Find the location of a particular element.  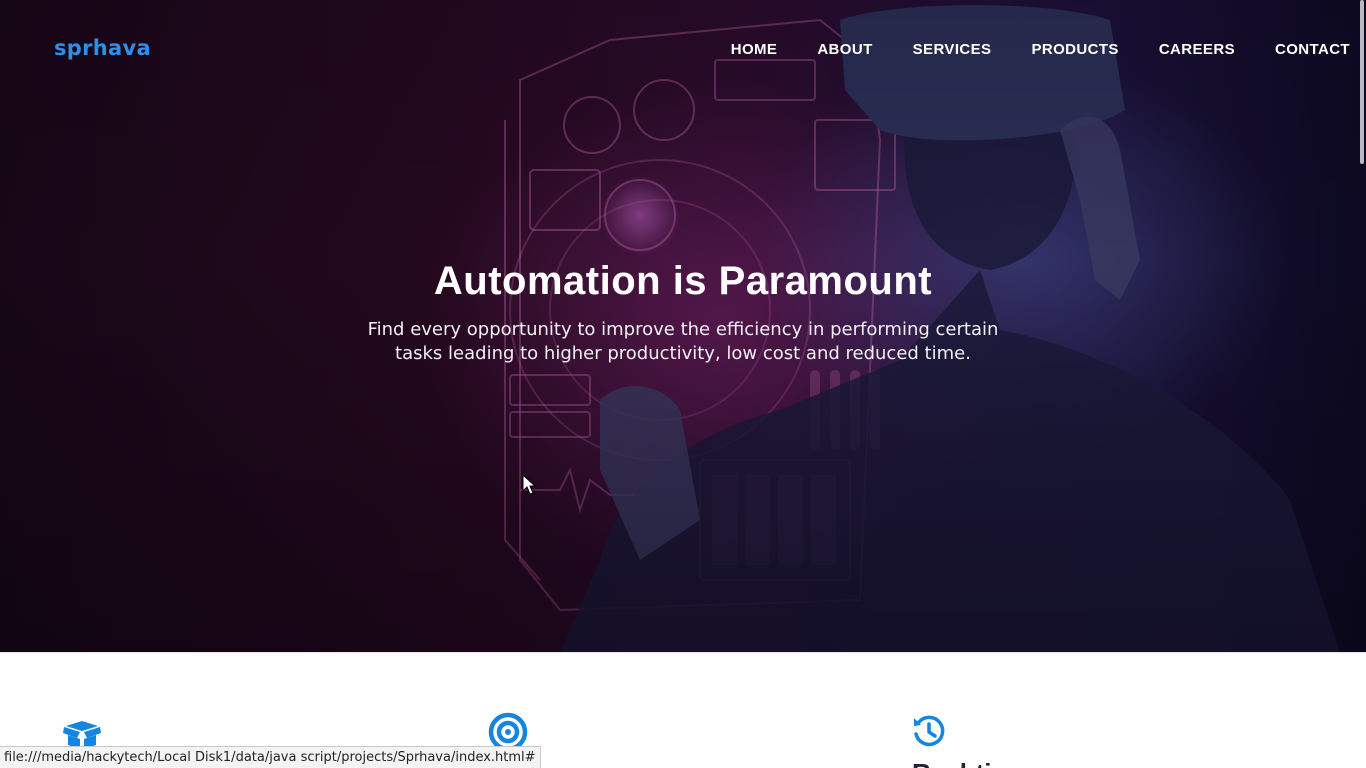

nav-about: ABOUT is located at coordinates (844, 49).